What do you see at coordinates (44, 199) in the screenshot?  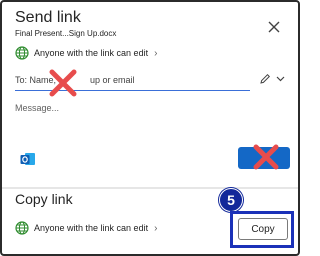 I see `copy-link-title: Copy link` at bounding box center [44, 199].